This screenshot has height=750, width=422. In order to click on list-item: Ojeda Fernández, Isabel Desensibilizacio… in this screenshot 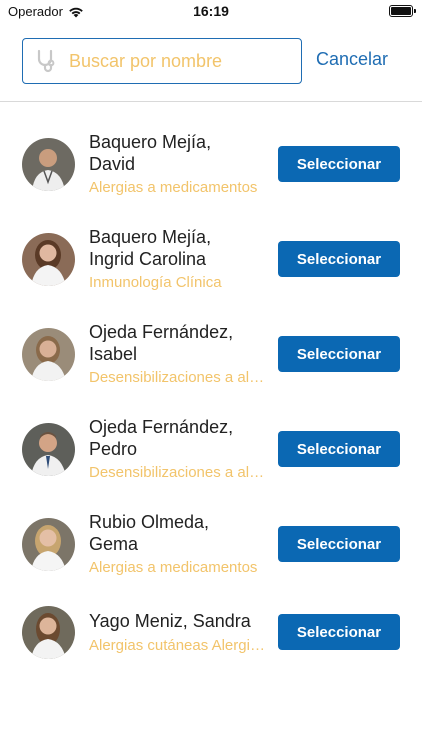, I will do `click(211, 339)`.